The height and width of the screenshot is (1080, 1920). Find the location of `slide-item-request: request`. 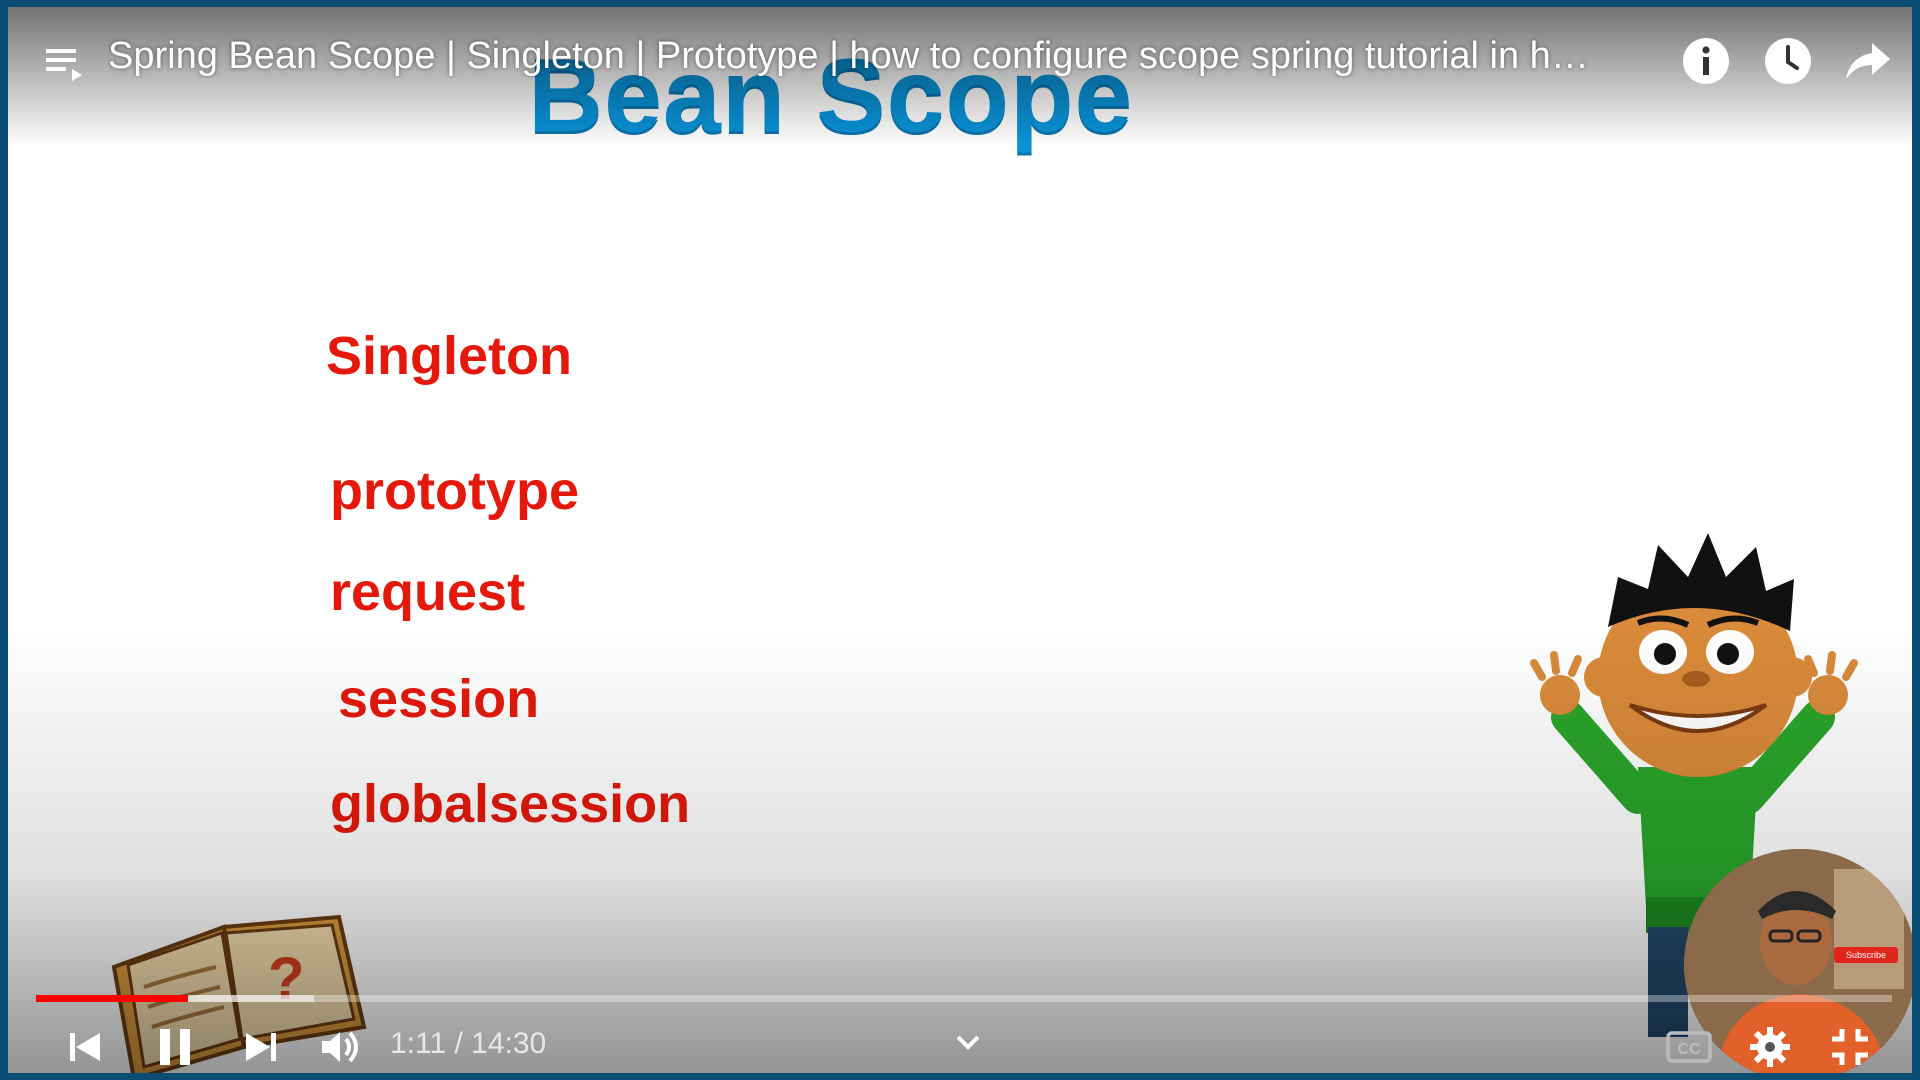

slide-item-request: request is located at coordinates (428, 592).